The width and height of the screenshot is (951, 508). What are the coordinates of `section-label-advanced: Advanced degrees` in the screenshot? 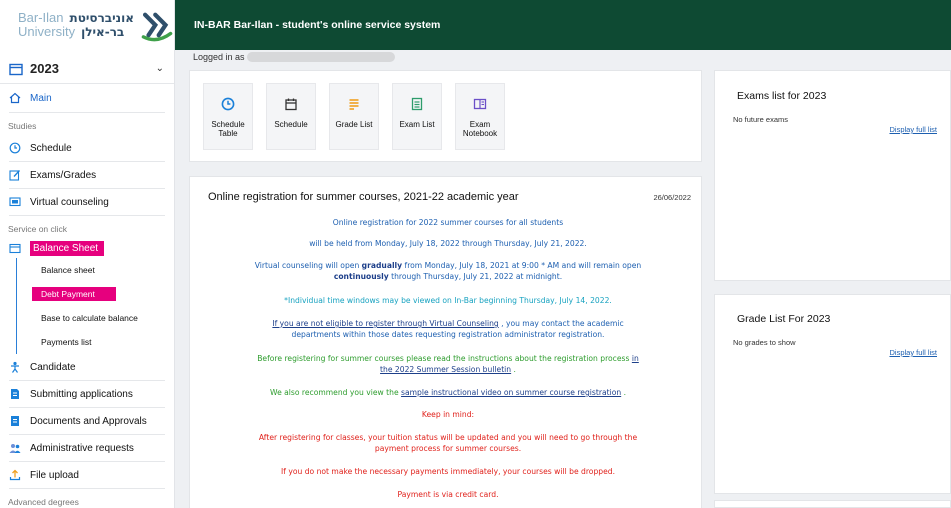 It's located at (43, 502).